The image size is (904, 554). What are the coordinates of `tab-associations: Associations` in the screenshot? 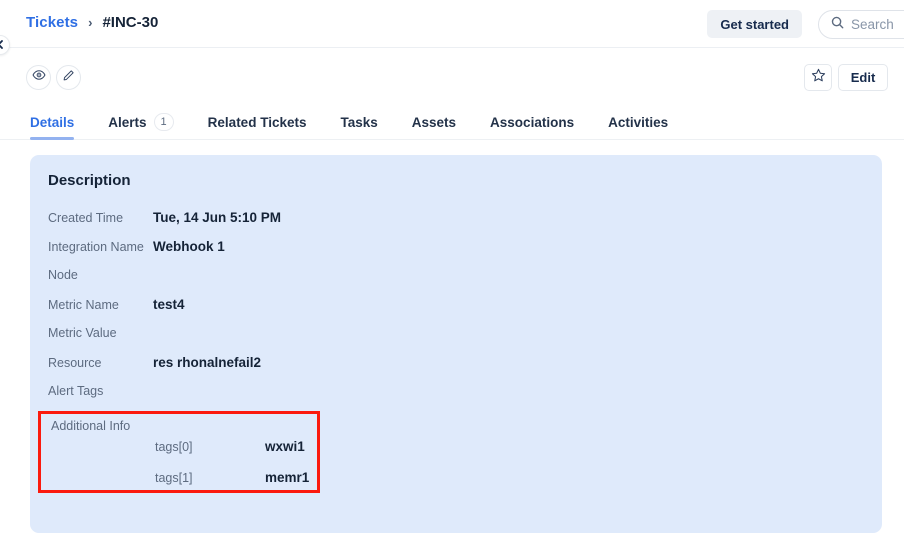 It's located at (532, 122).